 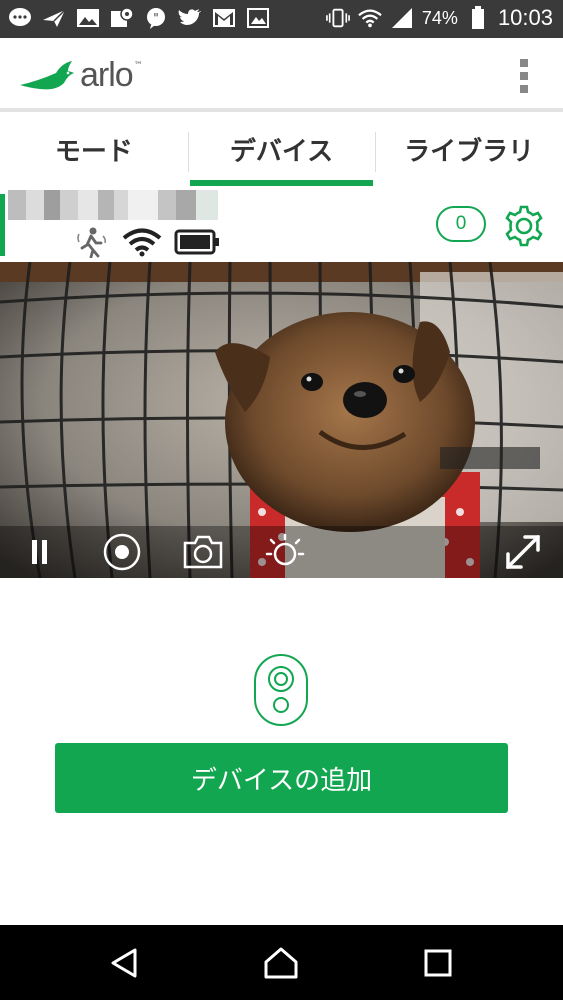 I want to click on brightness-icon, so click(x=285, y=552).